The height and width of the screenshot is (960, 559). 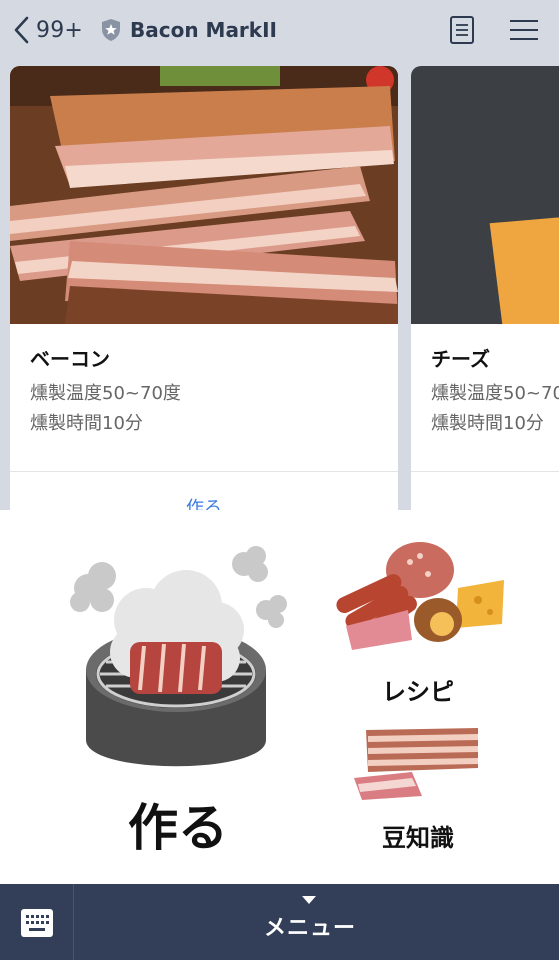 I want to click on bacon-block-illustration, so click(x=416, y=764).